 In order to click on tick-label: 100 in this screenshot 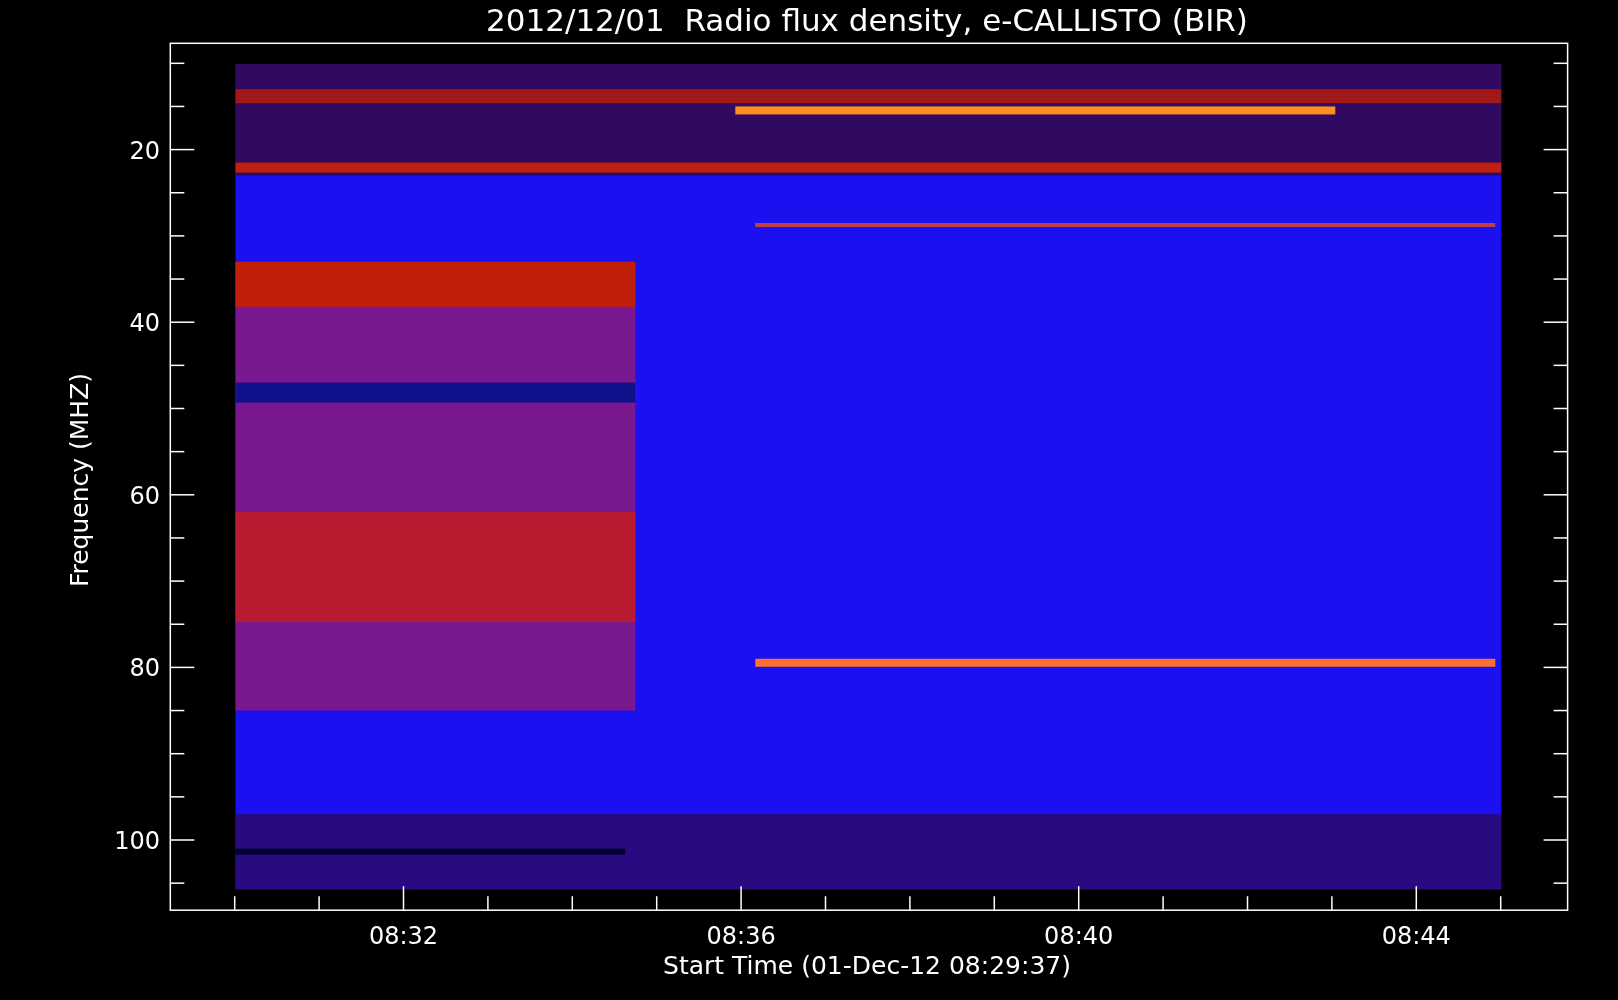, I will do `click(137, 841)`.